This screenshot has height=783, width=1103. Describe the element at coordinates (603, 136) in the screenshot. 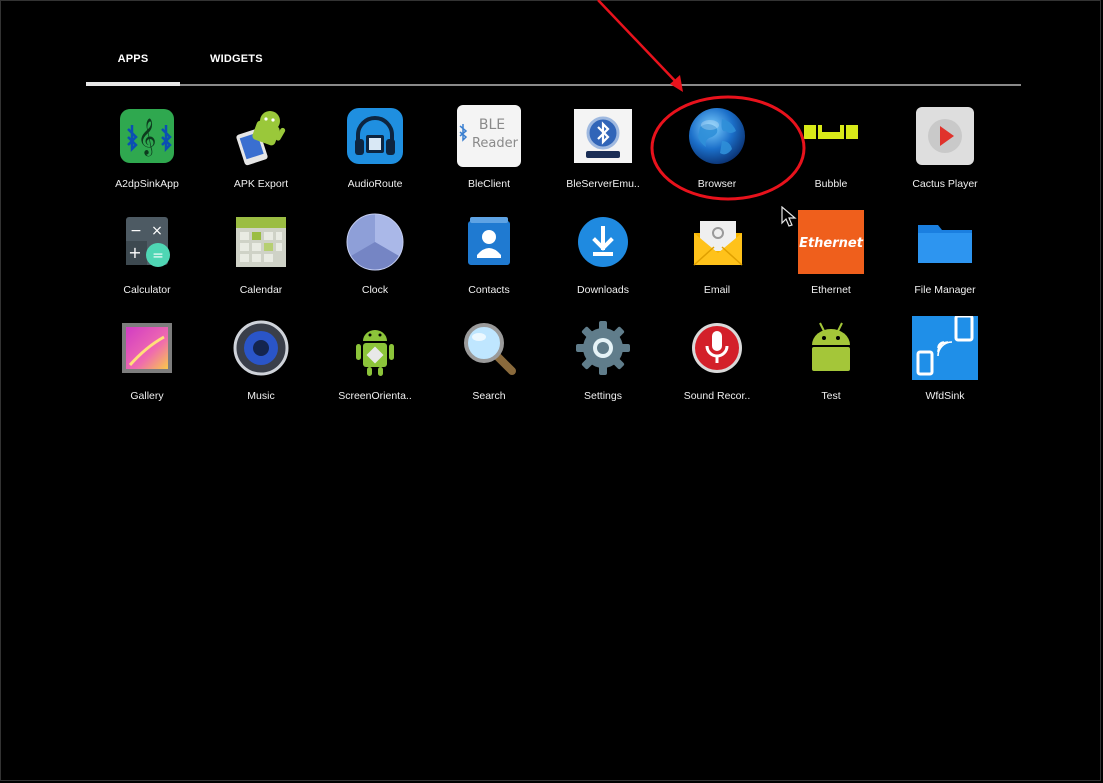

I see `bluetooth-server-icon` at that location.